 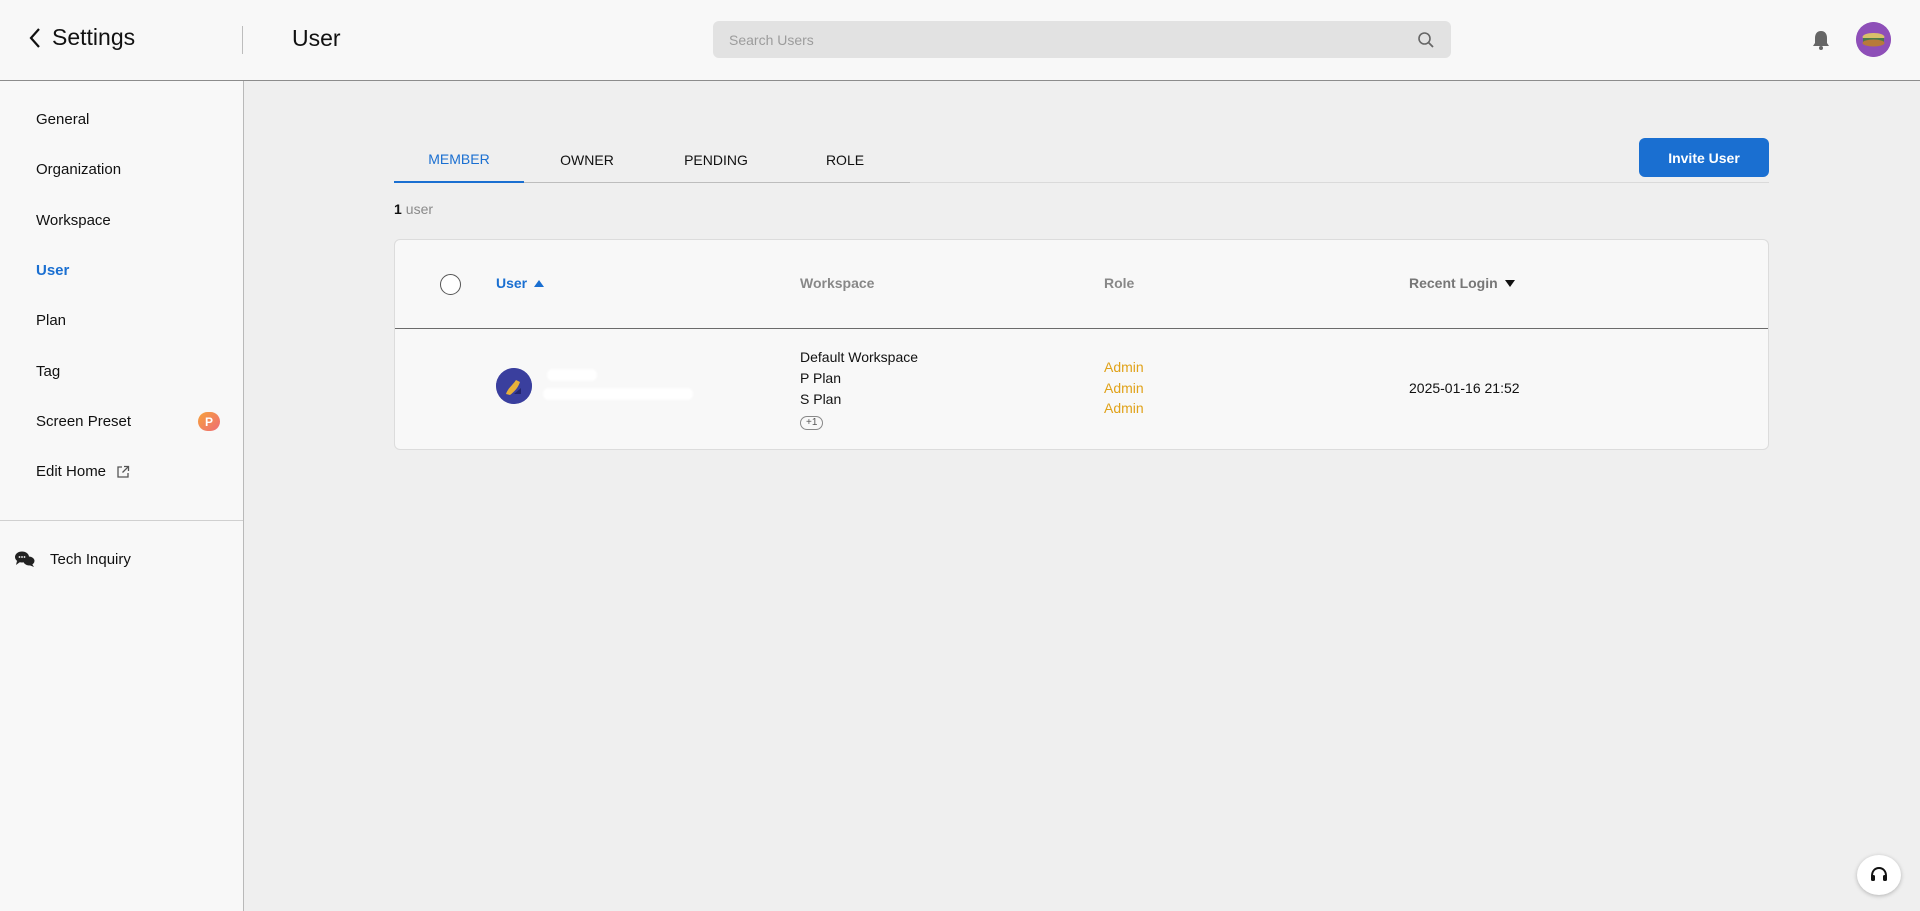 I want to click on sidebar-item-organization: Organization, so click(x=78, y=169).